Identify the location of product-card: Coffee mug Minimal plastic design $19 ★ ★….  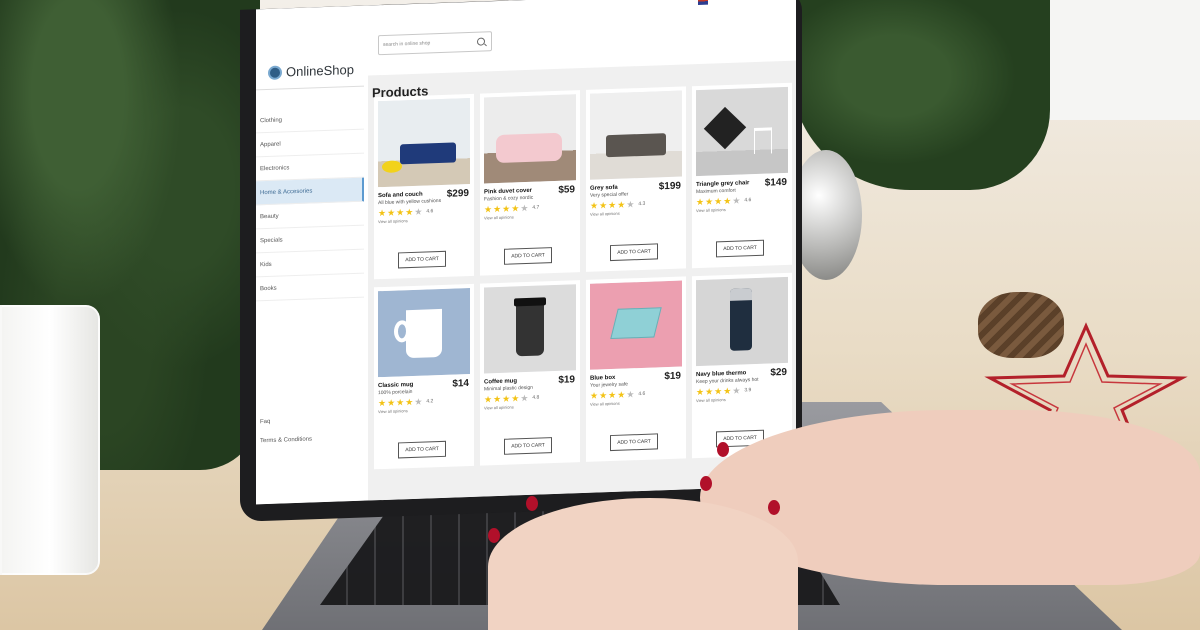
(530, 373).